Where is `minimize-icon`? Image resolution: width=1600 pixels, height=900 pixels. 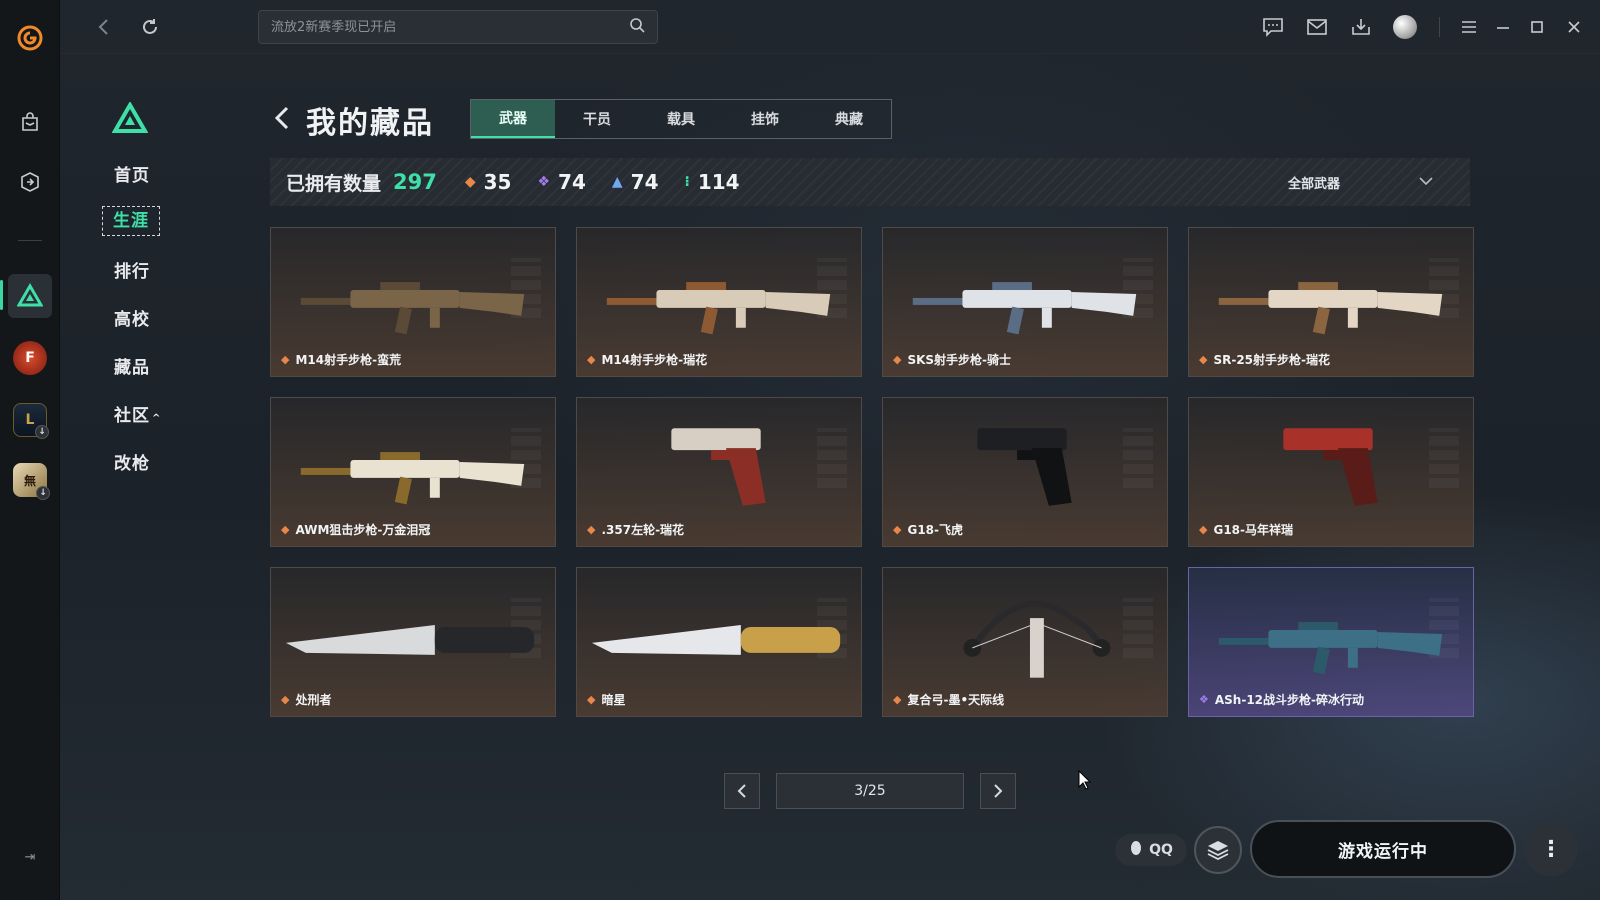 minimize-icon is located at coordinates (1503, 27).